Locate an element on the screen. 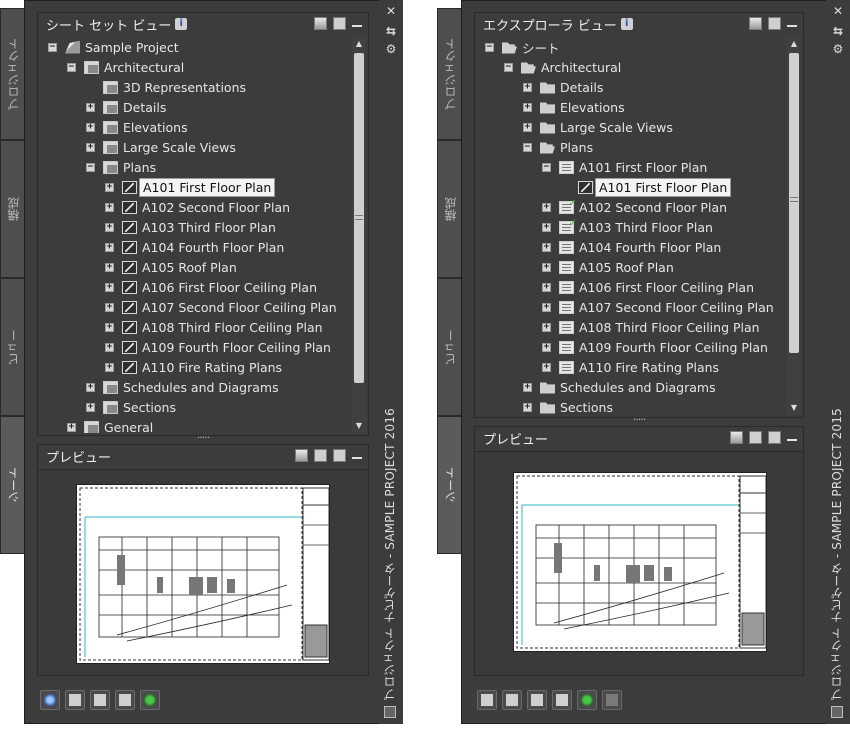 Image resolution: width=850 pixels, height=736 pixels. tree-item: + A110 Fire Rating Plans is located at coordinates (630, 367).